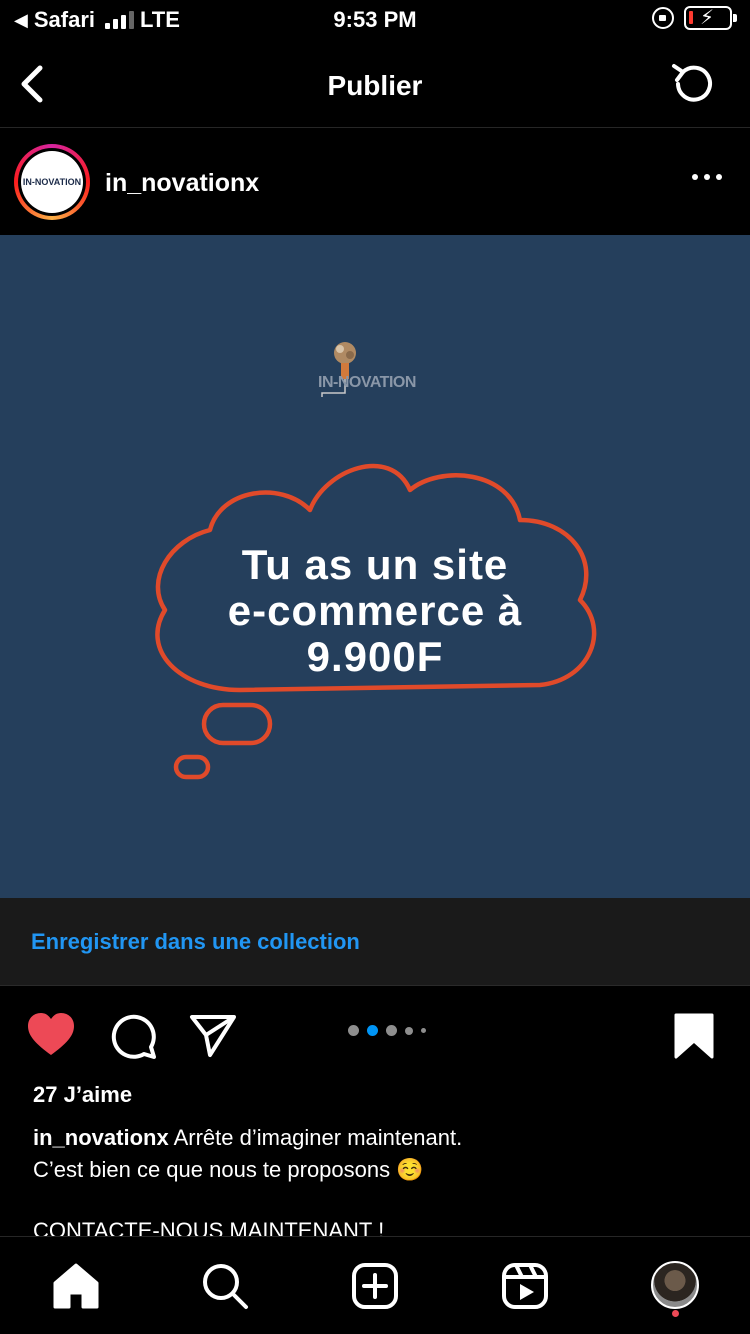 The width and height of the screenshot is (750, 1334). I want to click on carousel-dot-active, so click(372, 1030).